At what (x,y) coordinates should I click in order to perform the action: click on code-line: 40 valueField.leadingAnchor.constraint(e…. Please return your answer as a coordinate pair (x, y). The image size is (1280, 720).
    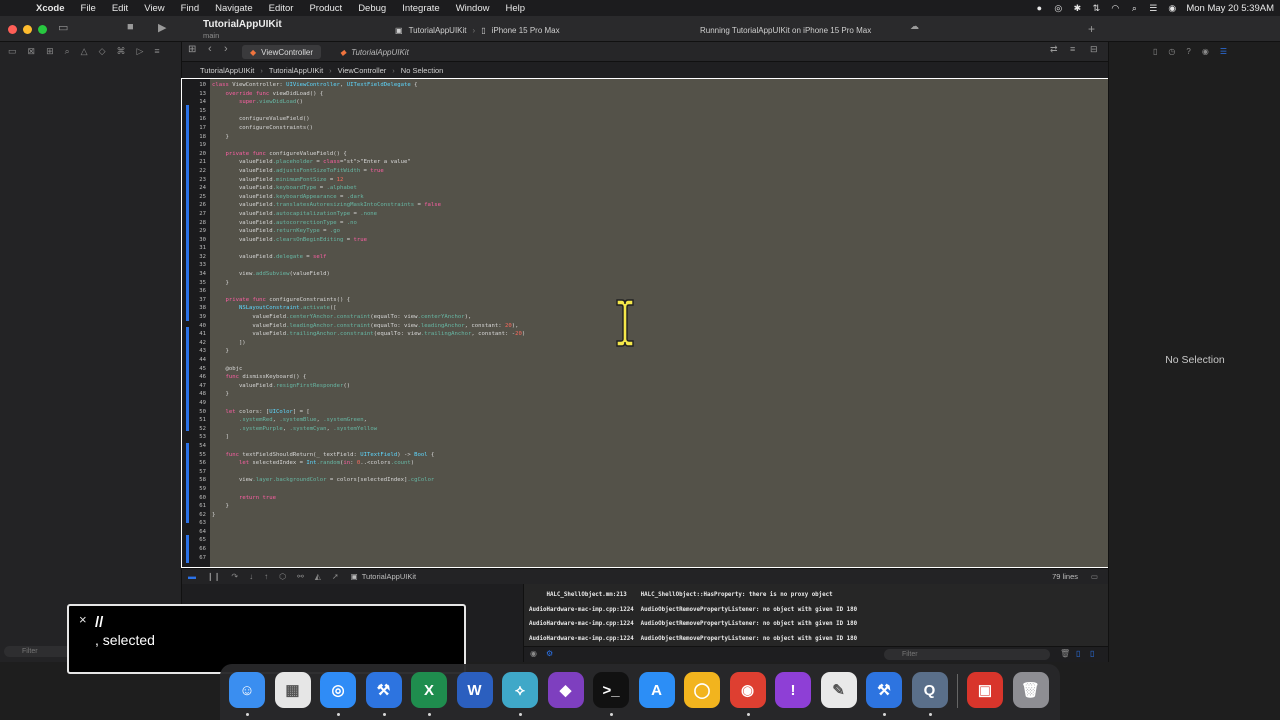
    Looking at the image, I should click on (653, 326).